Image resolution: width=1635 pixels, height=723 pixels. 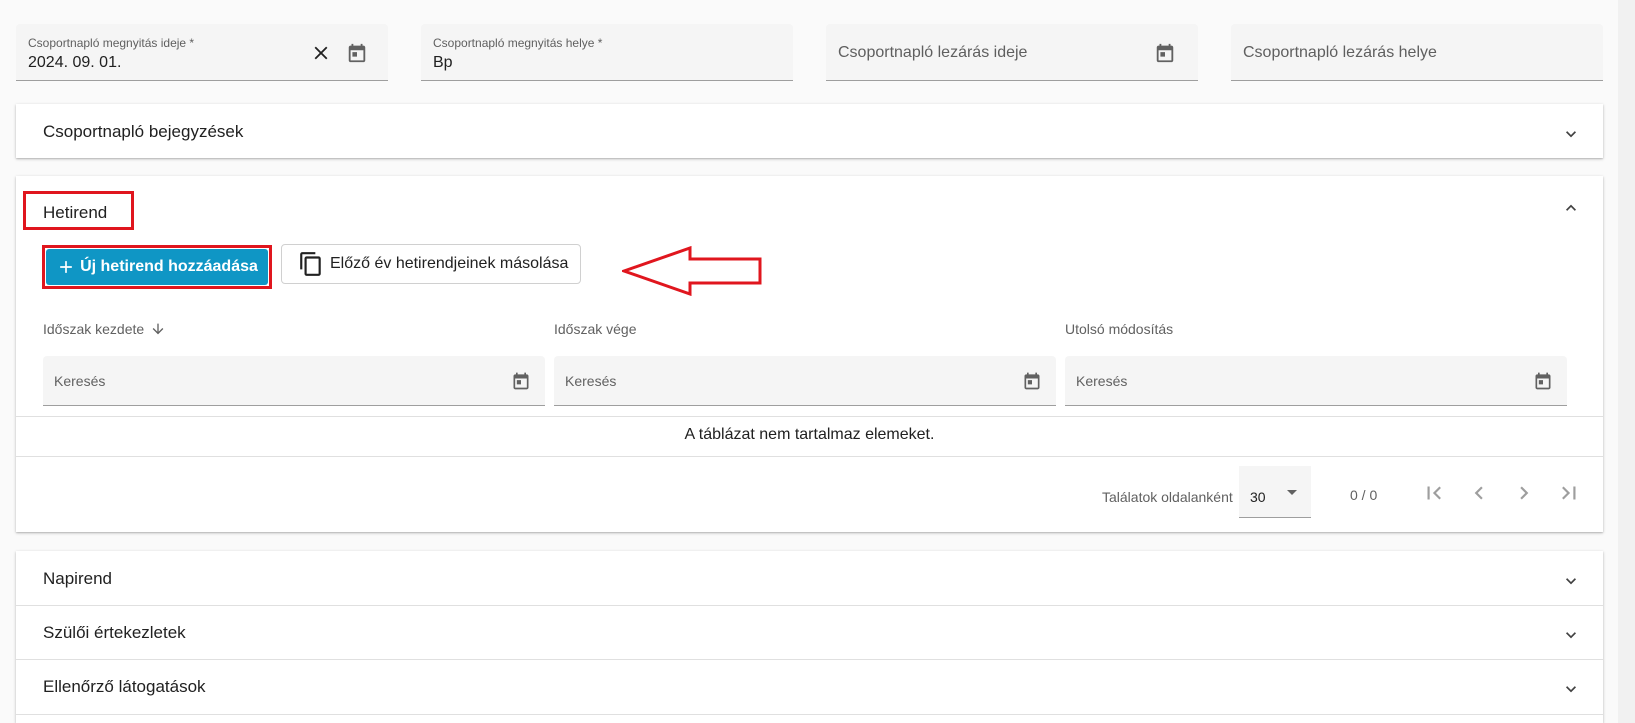 I want to click on red-arrow-annotation, so click(x=692, y=271).